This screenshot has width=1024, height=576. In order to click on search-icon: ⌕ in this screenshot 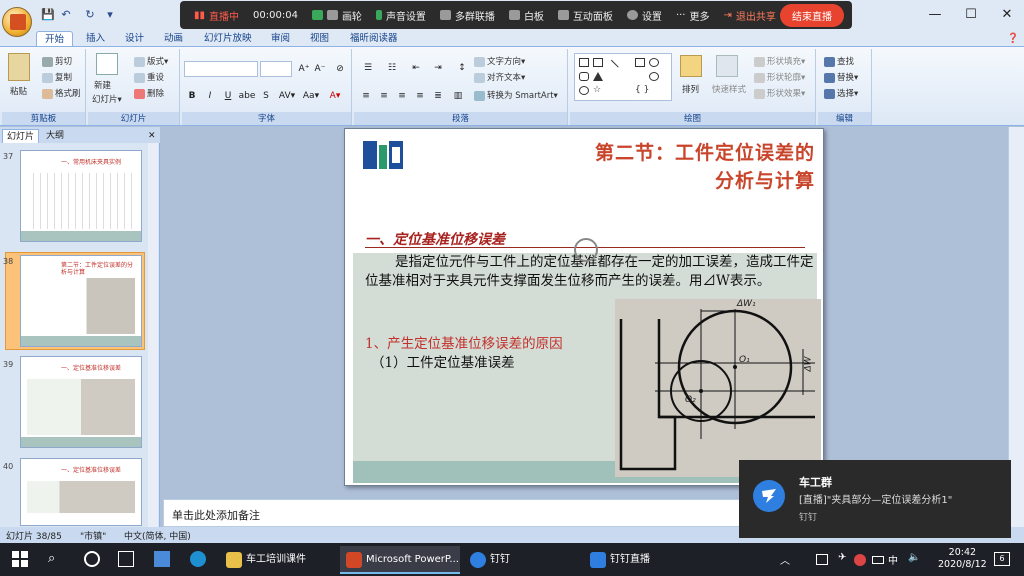, I will do `click(56, 559)`.